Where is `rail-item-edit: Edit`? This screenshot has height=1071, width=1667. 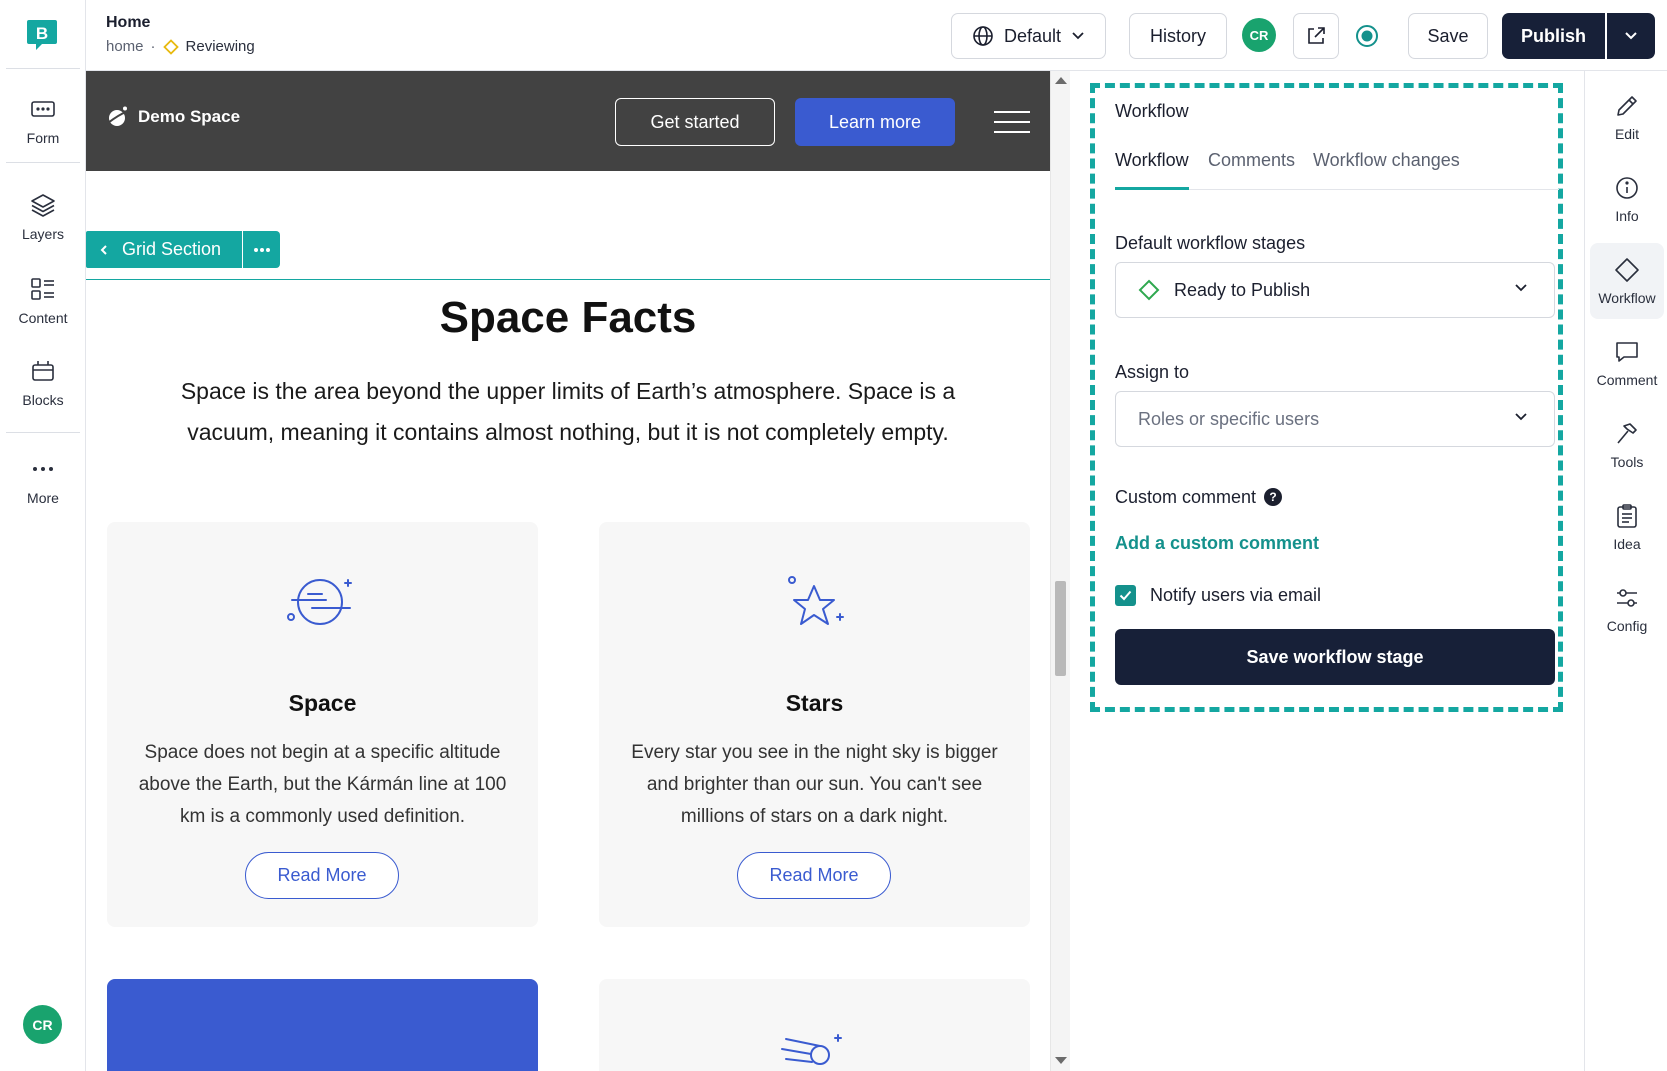
rail-item-edit: Edit is located at coordinates (1627, 117).